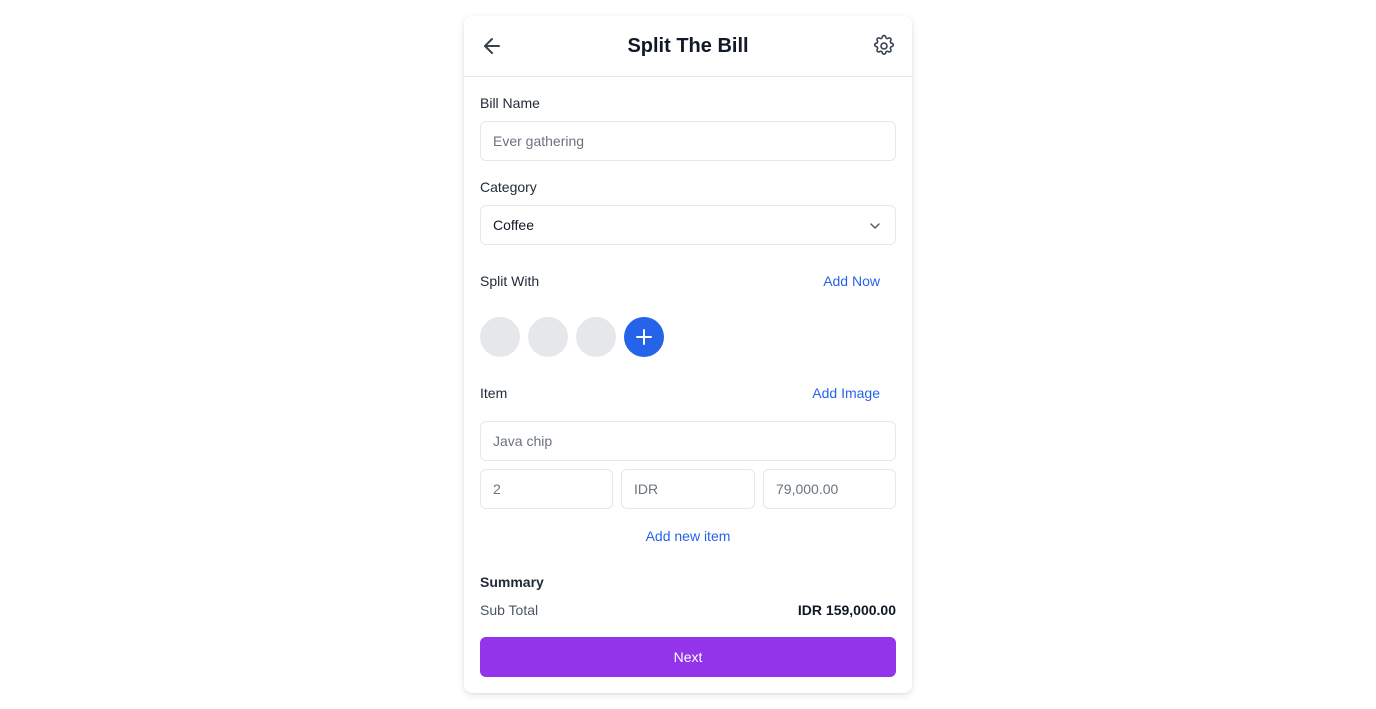 This screenshot has width=1376, height=709. I want to click on add-now-link: Add Now, so click(851, 281).